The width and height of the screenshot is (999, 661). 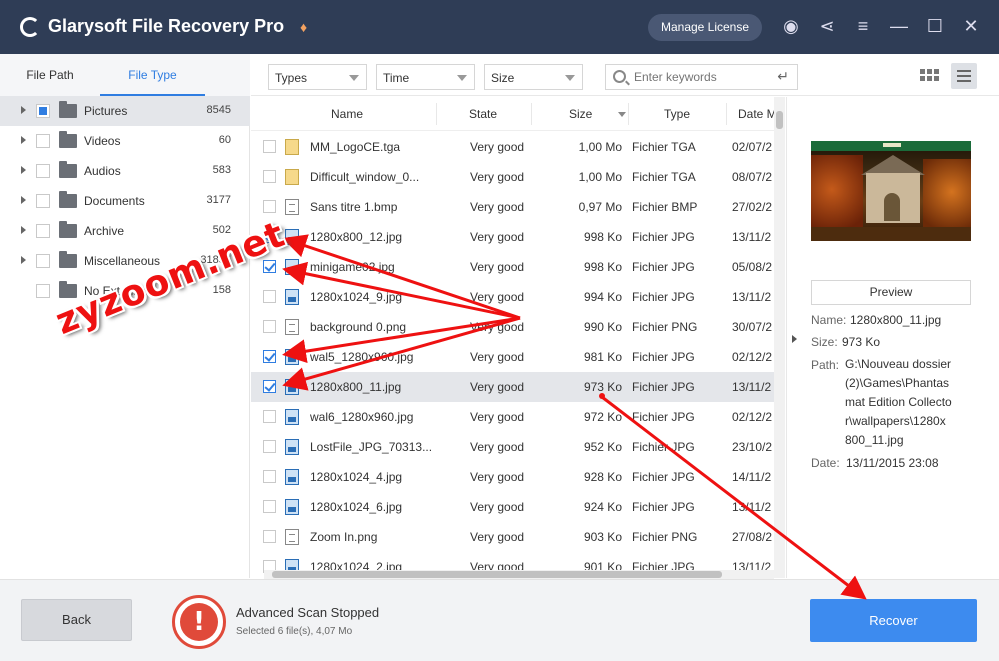 I want to click on warning-icon: !, so click(x=199, y=622).